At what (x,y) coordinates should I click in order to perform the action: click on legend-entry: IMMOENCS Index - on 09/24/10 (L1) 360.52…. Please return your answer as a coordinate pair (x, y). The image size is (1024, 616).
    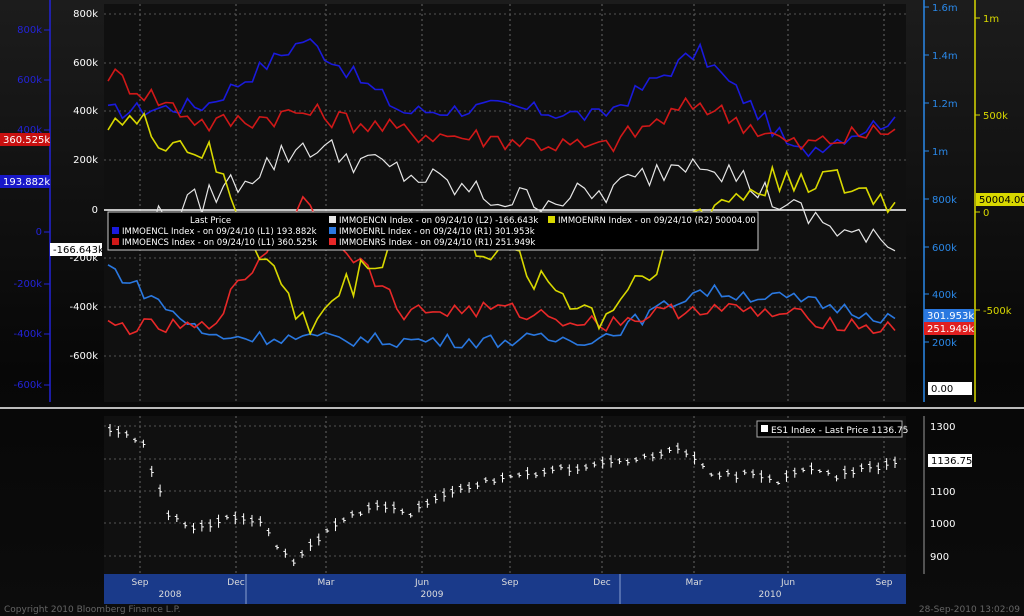
    Looking at the image, I should click on (219, 243).